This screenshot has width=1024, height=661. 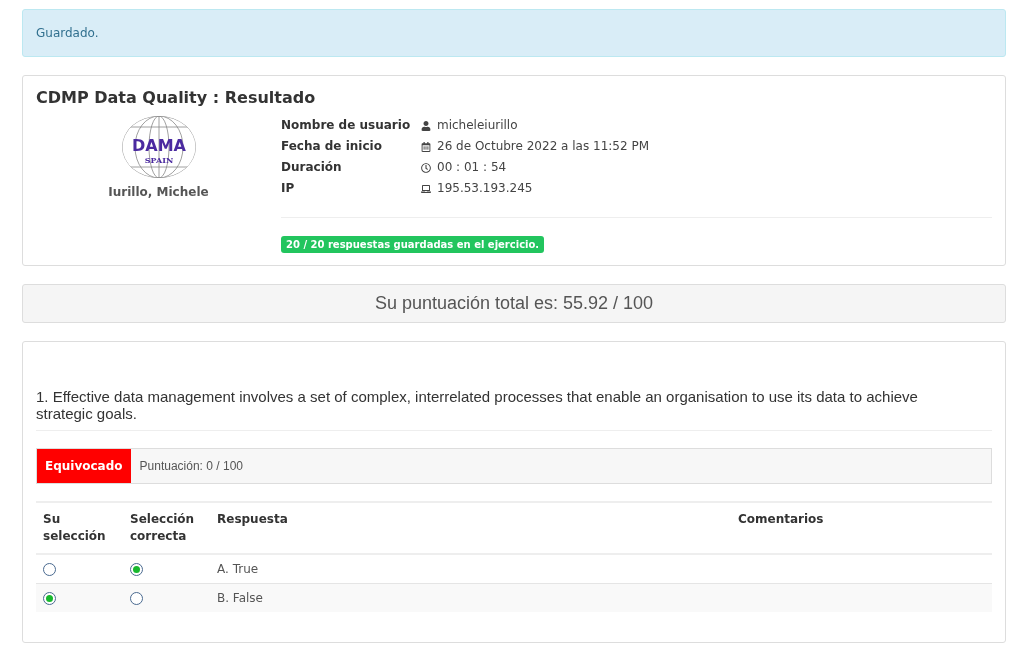 I want to click on saved-answers-badge: 20 / 20 respuestas guardadas en el ejercicio., so click(x=413, y=244).